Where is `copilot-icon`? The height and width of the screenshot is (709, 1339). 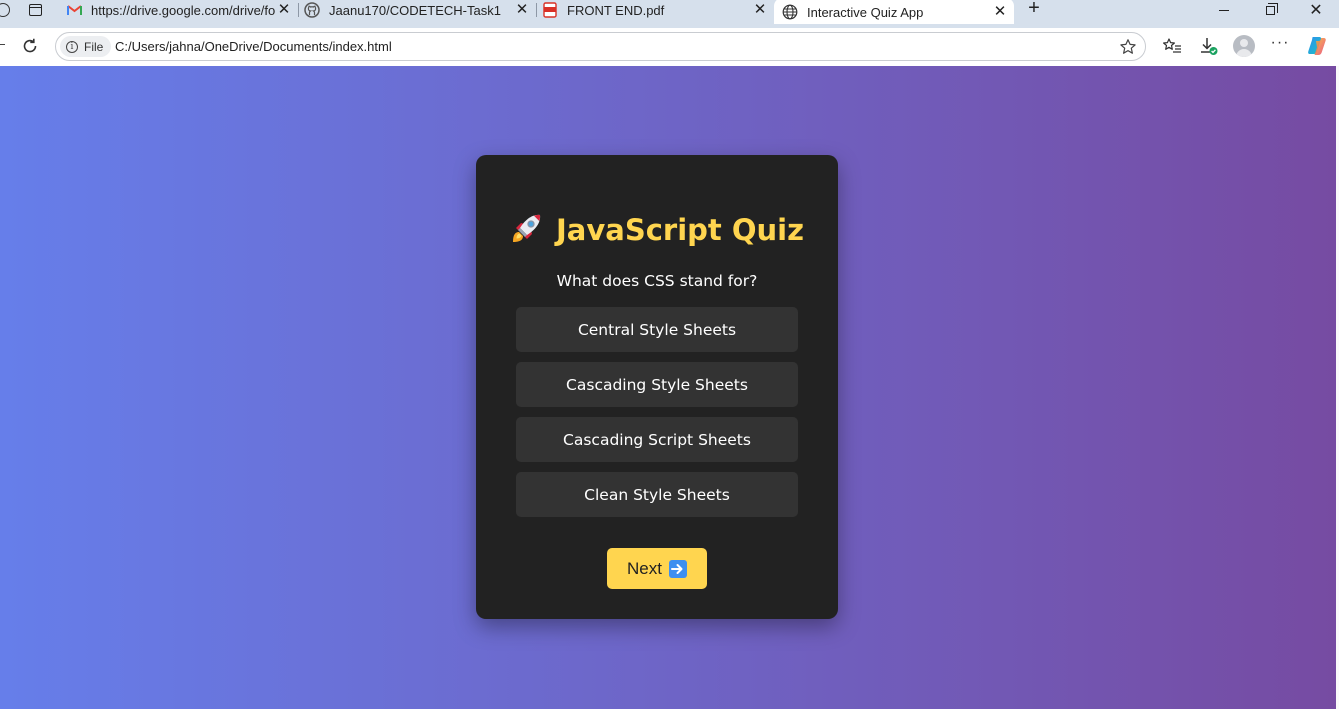
copilot-icon is located at coordinates (1317, 46).